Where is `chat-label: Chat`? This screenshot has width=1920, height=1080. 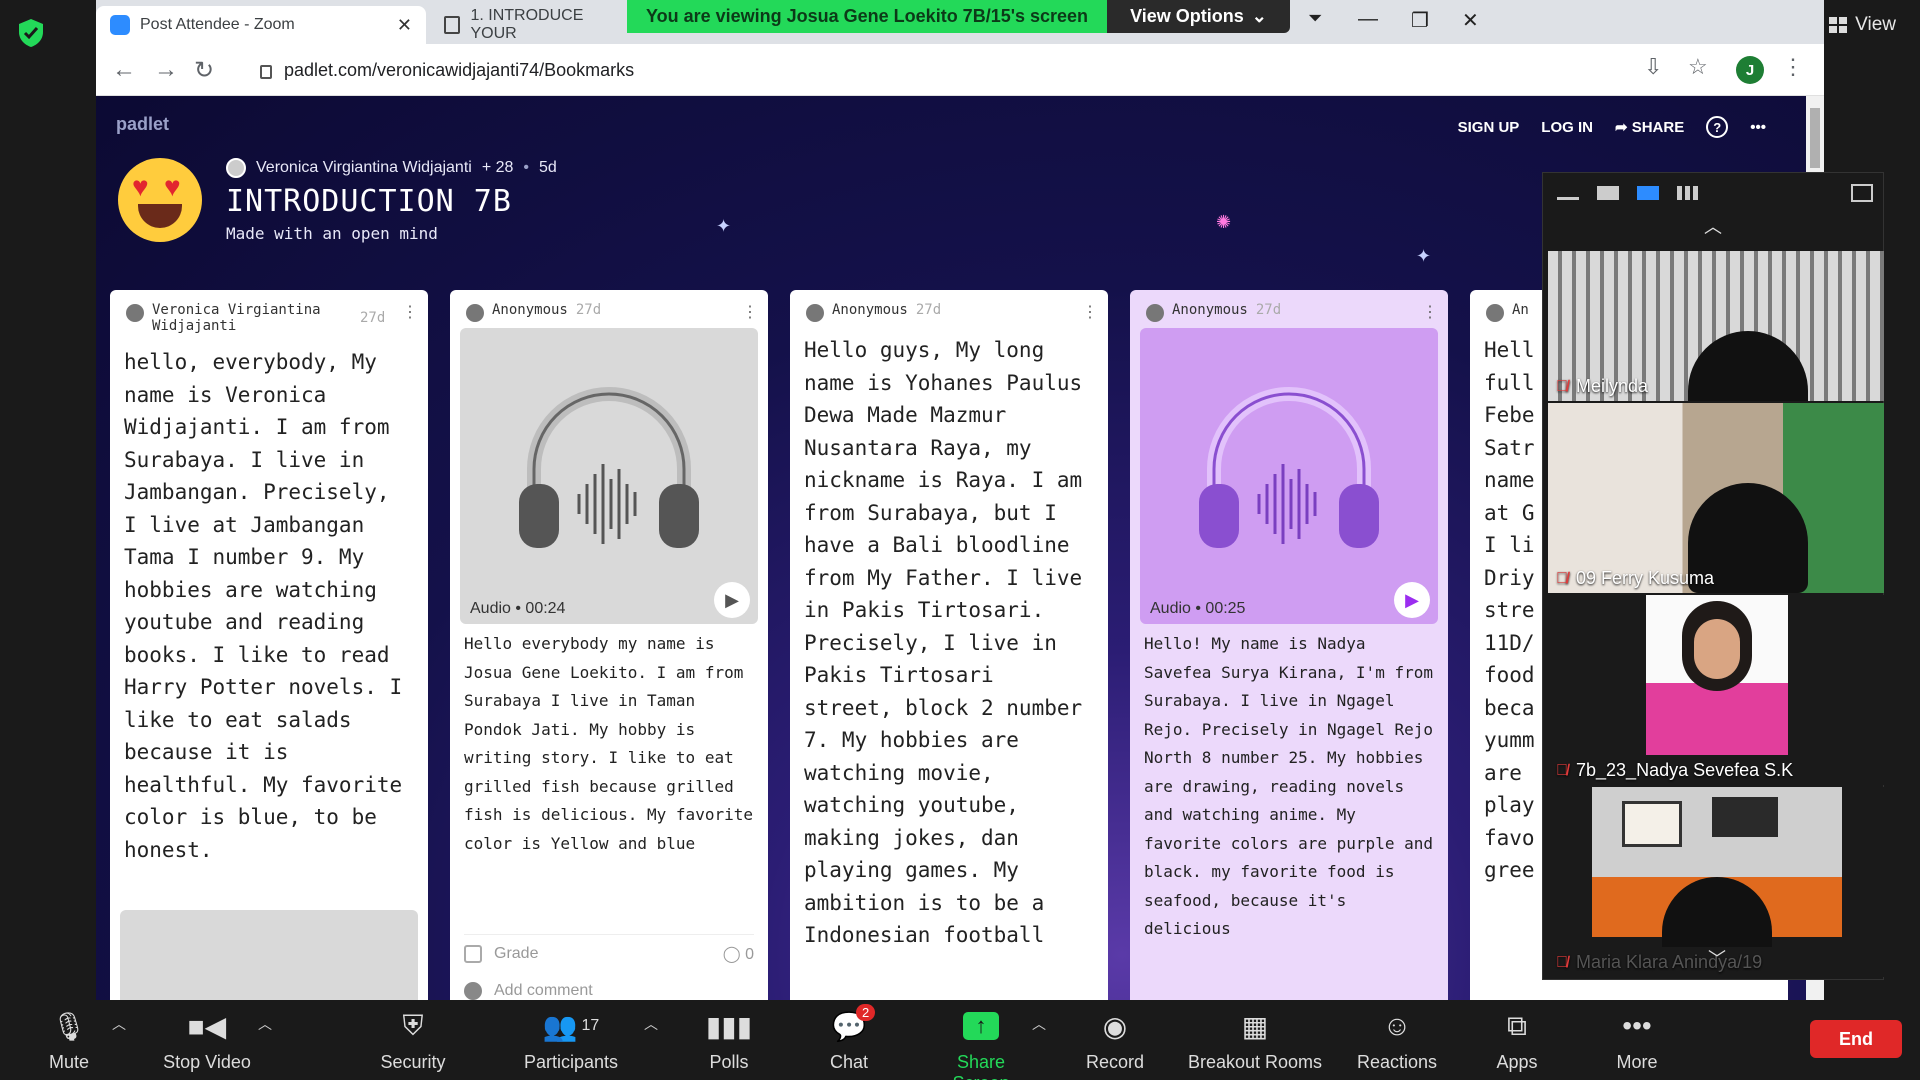
chat-label: Chat is located at coordinates (849, 1062).